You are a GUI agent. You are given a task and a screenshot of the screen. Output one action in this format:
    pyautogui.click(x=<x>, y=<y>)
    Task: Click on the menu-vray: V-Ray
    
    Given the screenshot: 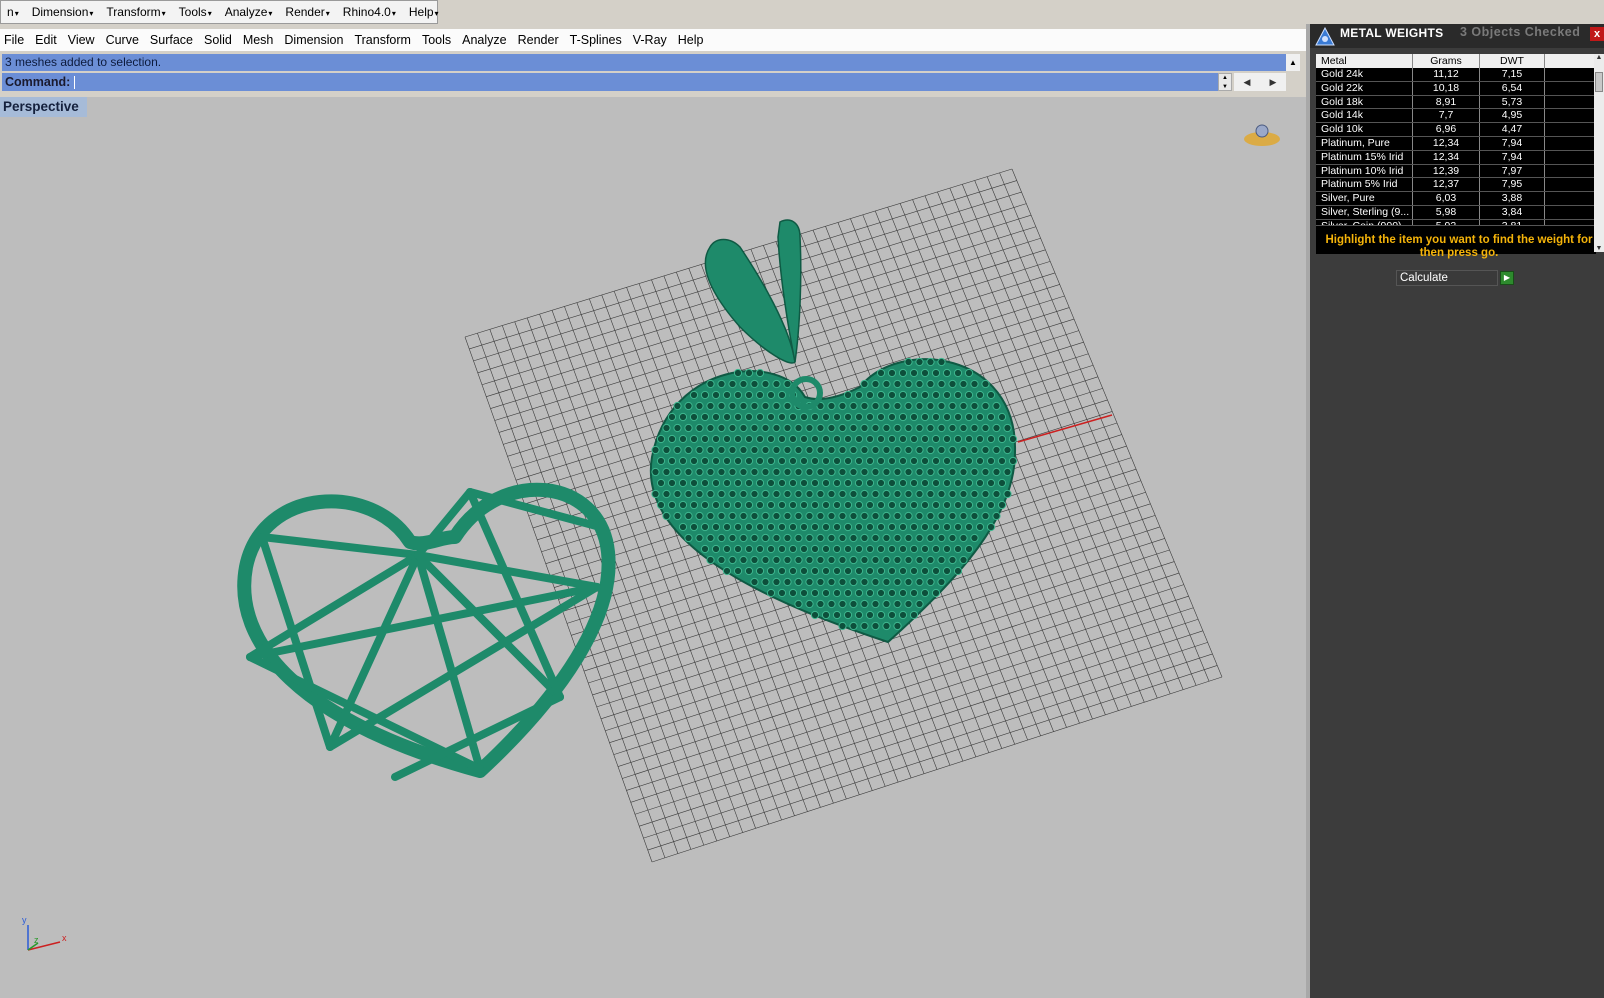 What is the action you would take?
    pyautogui.click(x=651, y=40)
    